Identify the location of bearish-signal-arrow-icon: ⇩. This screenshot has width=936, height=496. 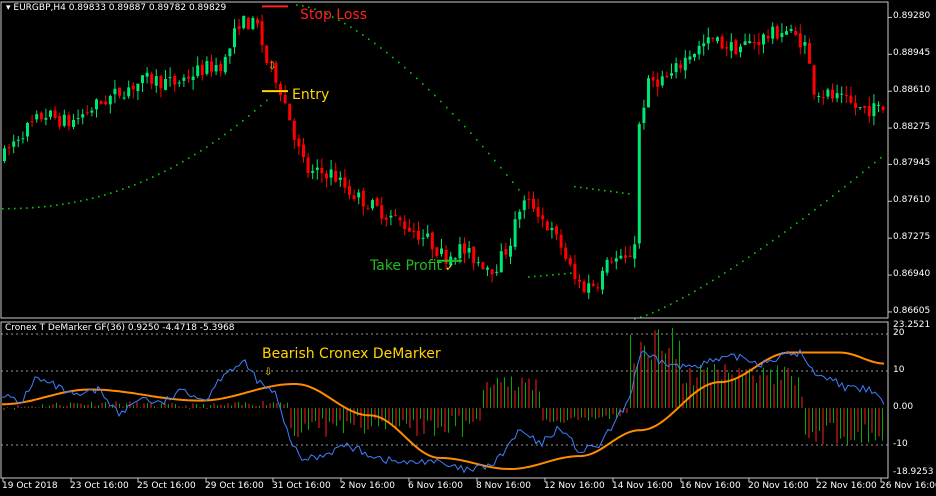
(268, 372).